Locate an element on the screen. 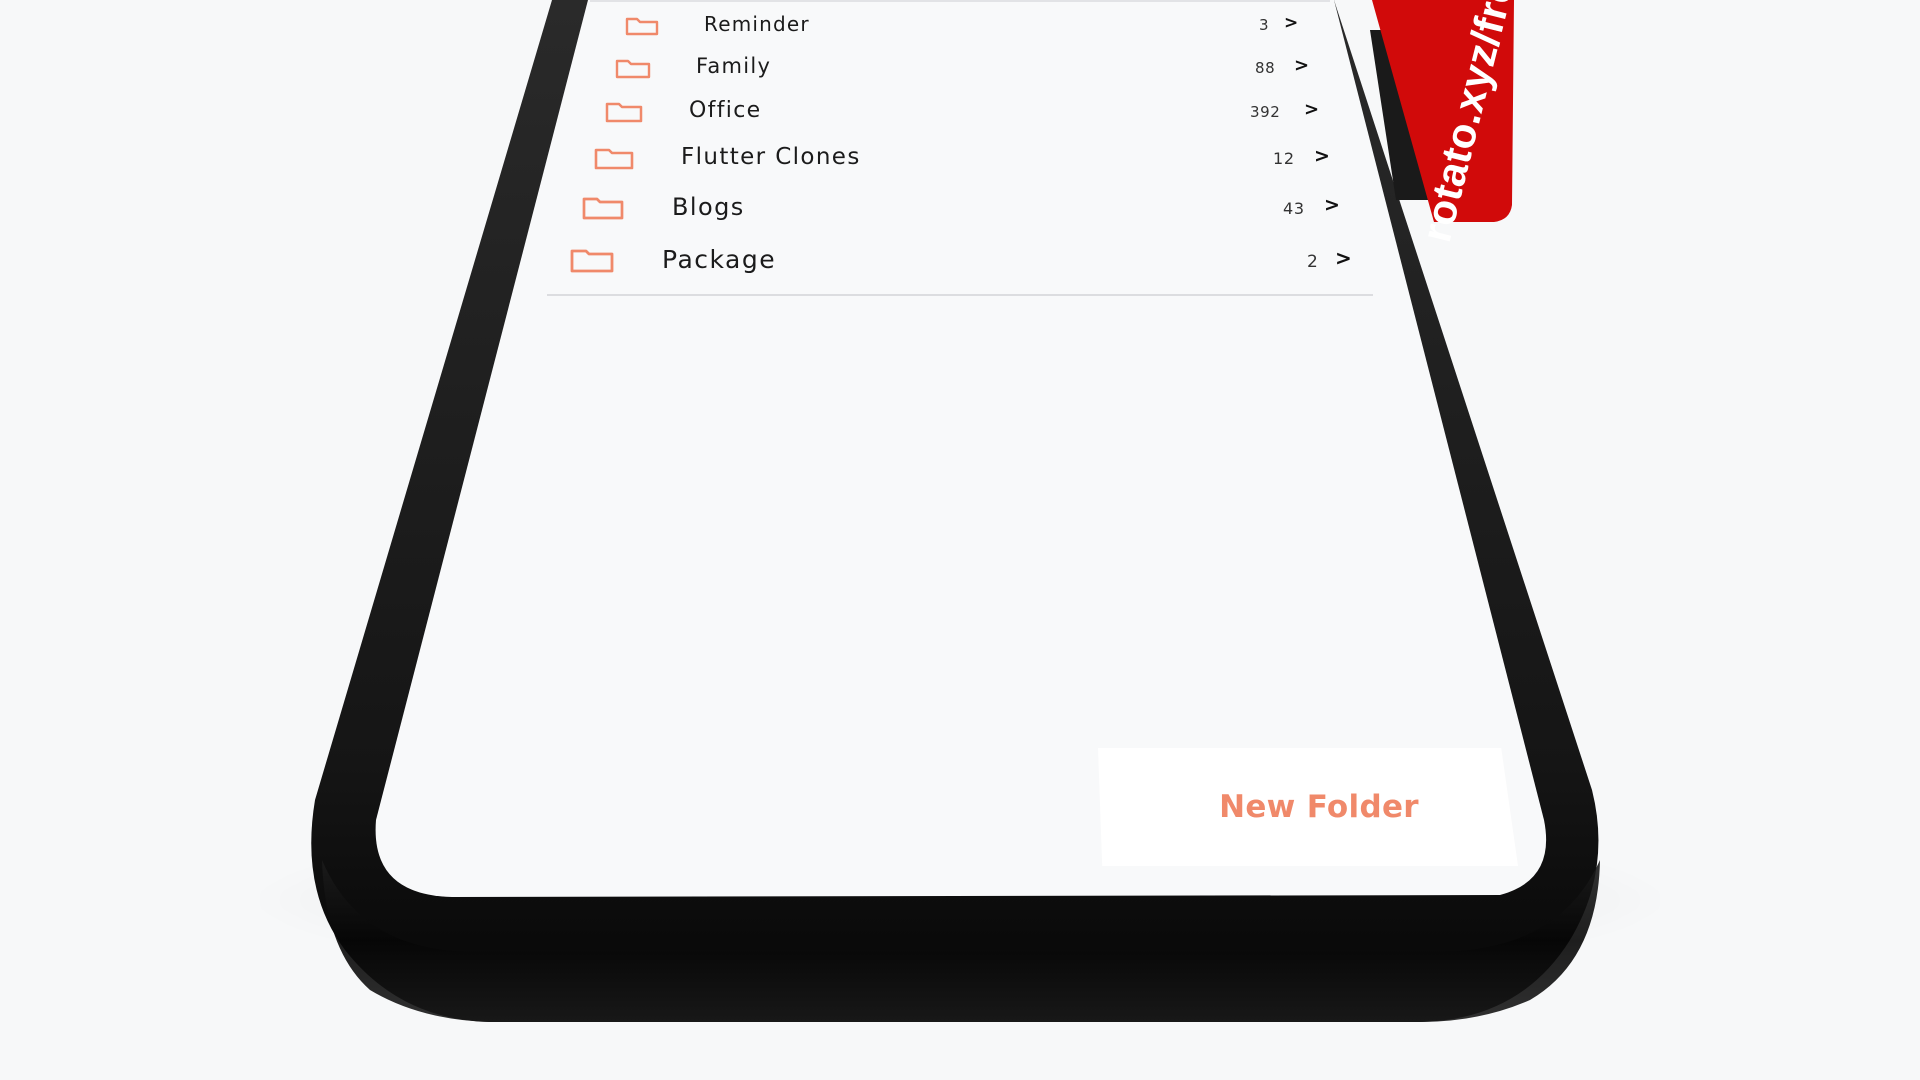  list-divider is located at coordinates (960, 295).